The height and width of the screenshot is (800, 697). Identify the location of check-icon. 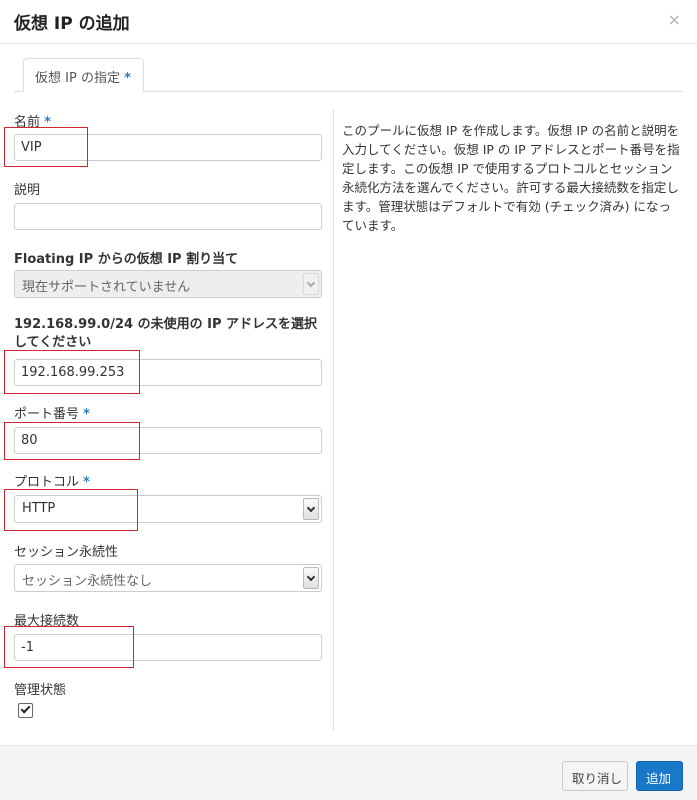
(25, 708).